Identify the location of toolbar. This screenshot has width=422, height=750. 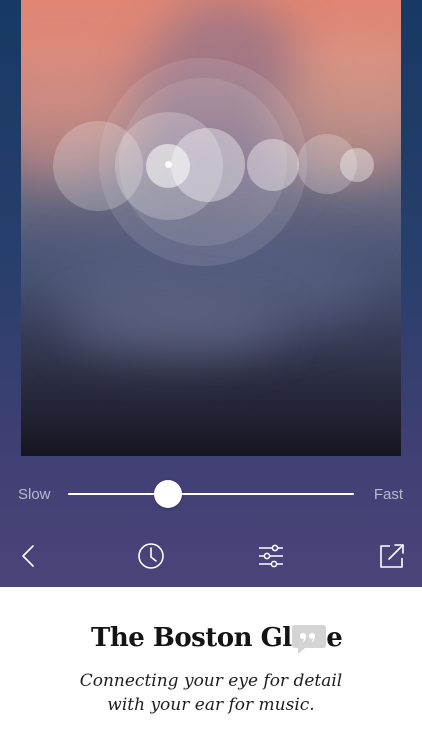
(211, 556).